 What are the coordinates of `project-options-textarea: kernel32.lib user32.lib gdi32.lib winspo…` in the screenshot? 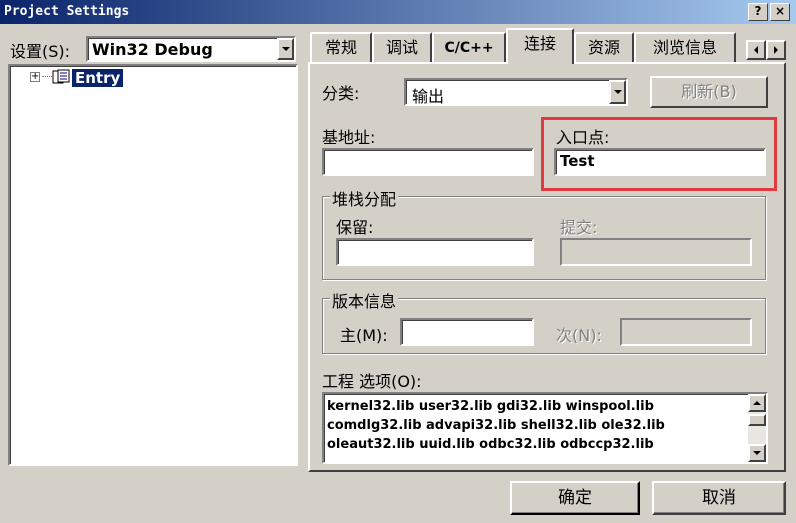 It's located at (545, 428).